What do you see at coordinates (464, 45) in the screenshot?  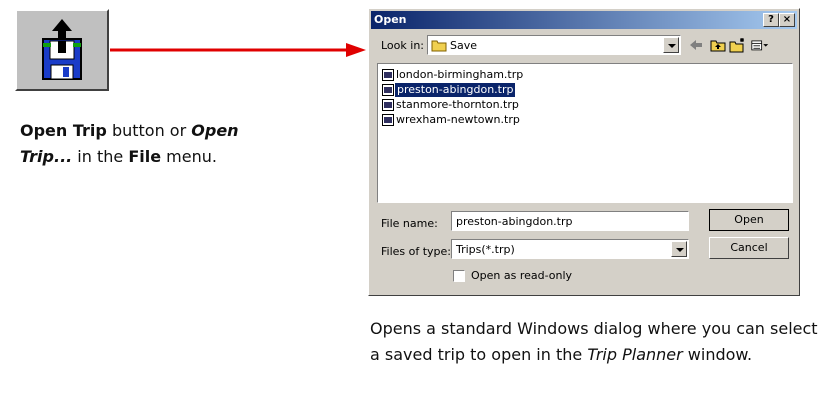 I see `look-in-value: Save` at bounding box center [464, 45].